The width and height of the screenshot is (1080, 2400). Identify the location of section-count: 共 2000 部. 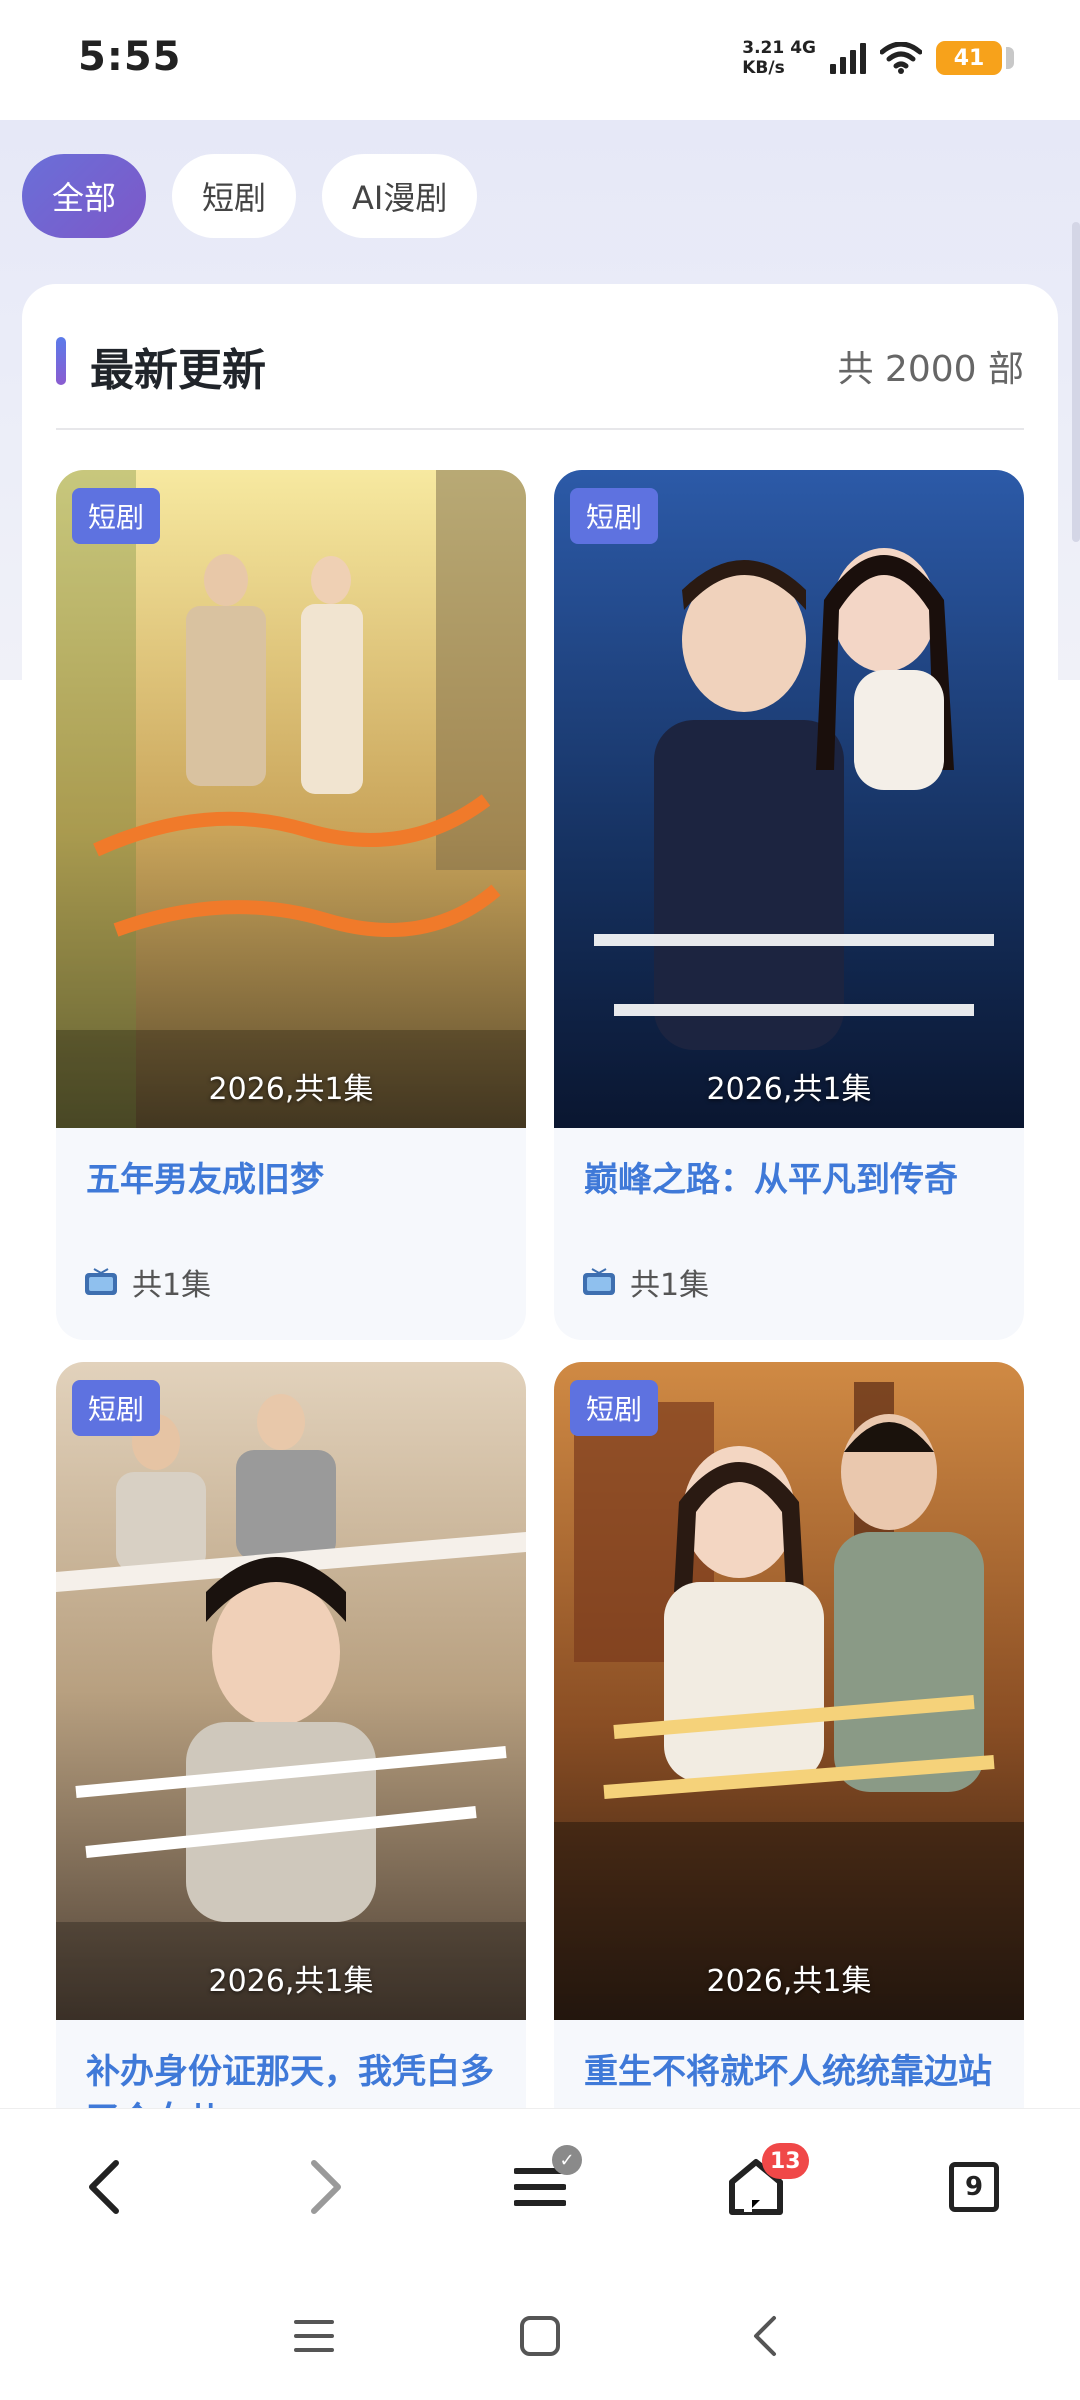
(930, 369).